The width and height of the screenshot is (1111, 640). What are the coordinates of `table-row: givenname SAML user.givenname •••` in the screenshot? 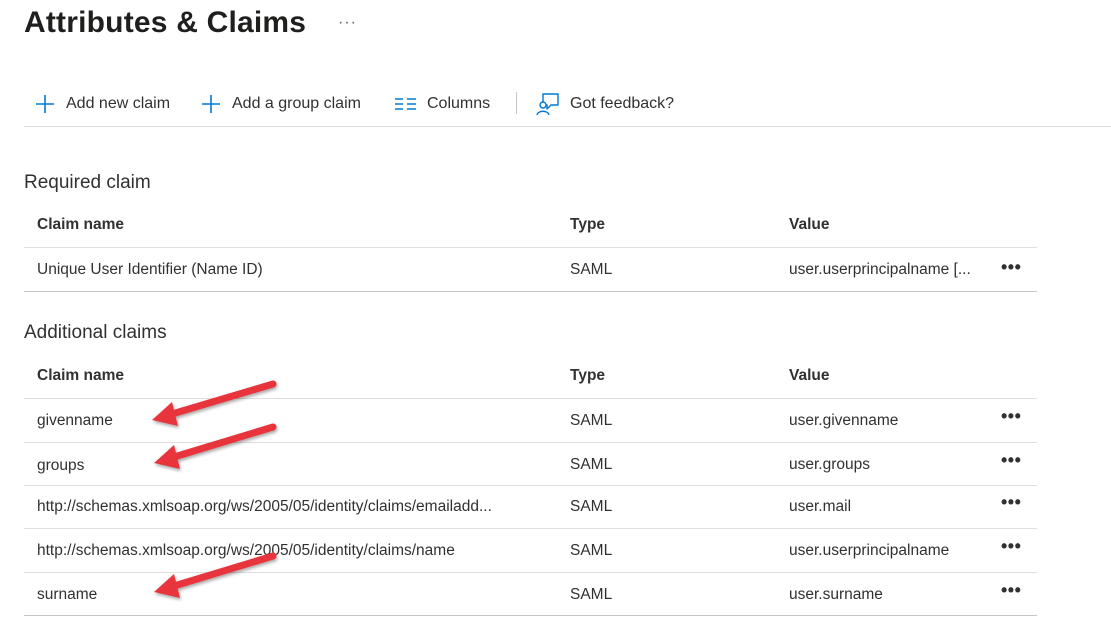 It's located at (530, 421).